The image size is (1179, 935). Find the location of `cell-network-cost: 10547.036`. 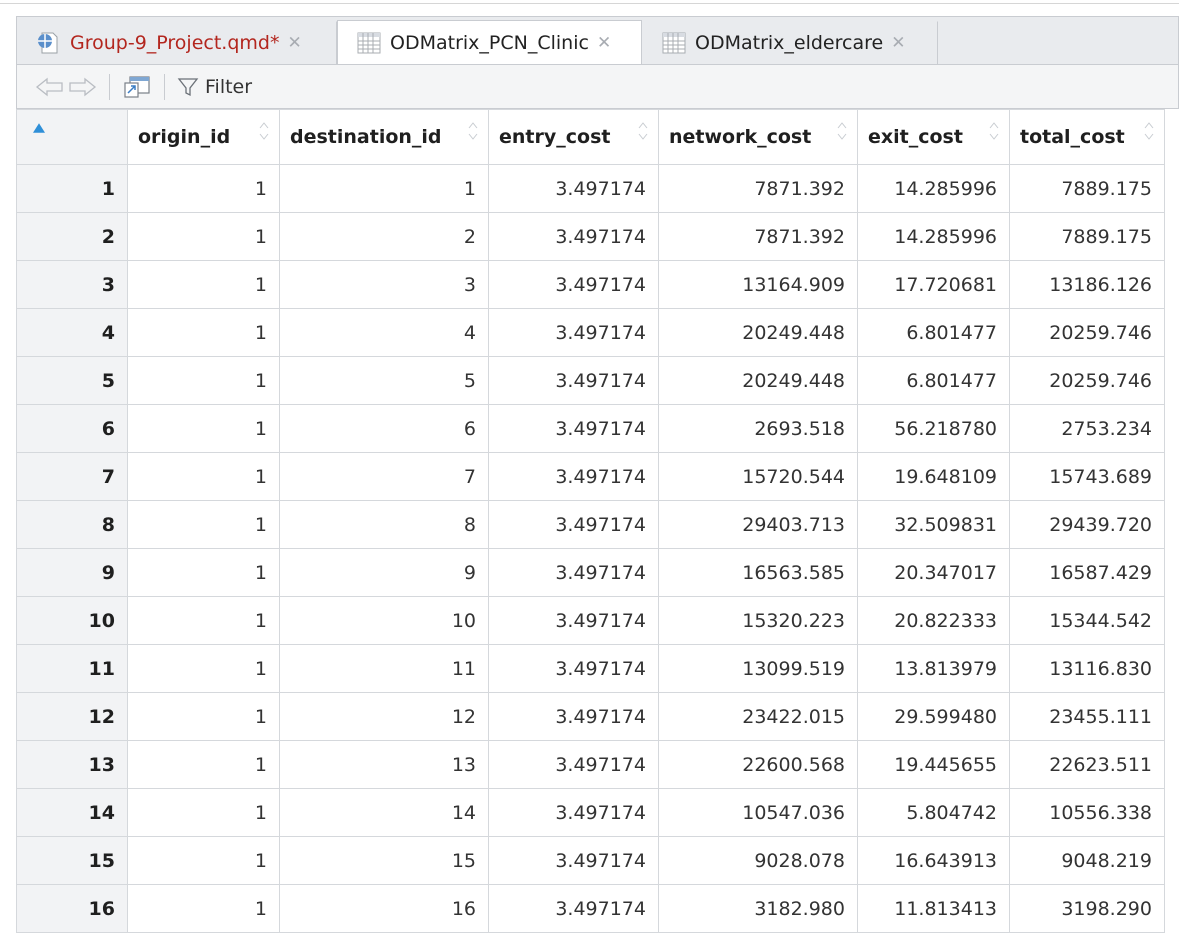

cell-network-cost: 10547.036 is located at coordinates (758, 812).